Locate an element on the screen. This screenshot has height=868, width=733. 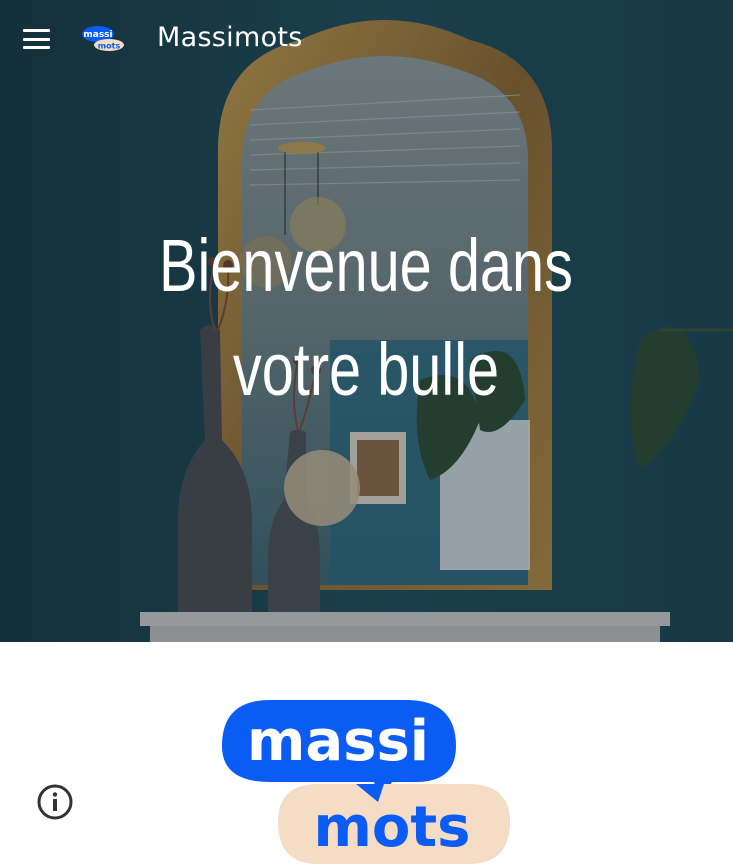
logo-line1: massi is located at coordinates (338, 741).